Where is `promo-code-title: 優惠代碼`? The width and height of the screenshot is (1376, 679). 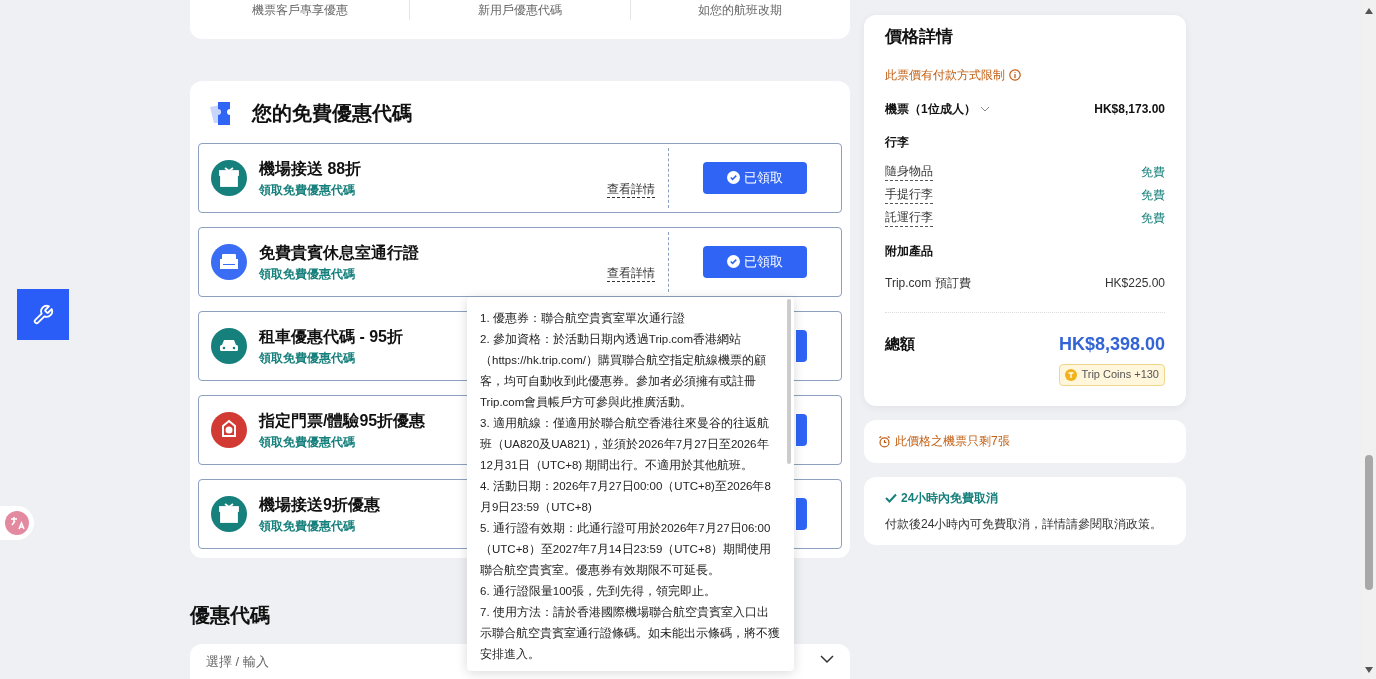
promo-code-title: 優惠代碼 is located at coordinates (230, 615).